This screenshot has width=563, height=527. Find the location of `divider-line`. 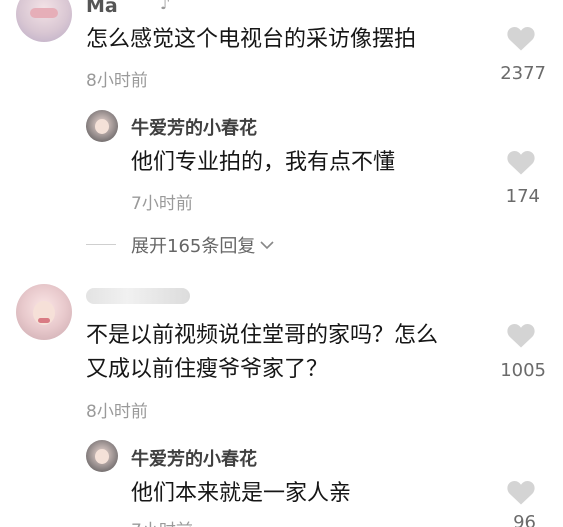

divider-line is located at coordinates (101, 244).